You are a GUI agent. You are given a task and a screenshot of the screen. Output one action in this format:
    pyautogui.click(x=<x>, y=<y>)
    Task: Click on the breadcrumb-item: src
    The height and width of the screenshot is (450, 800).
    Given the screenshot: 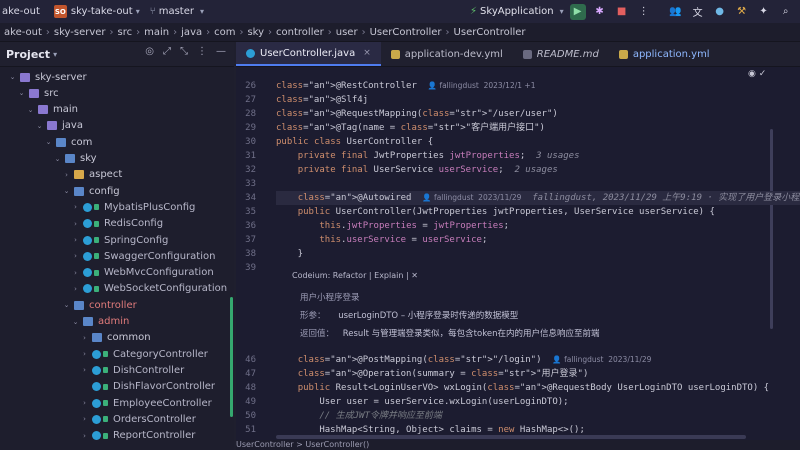 What is the action you would take?
    pyautogui.click(x=125, y=32)
    